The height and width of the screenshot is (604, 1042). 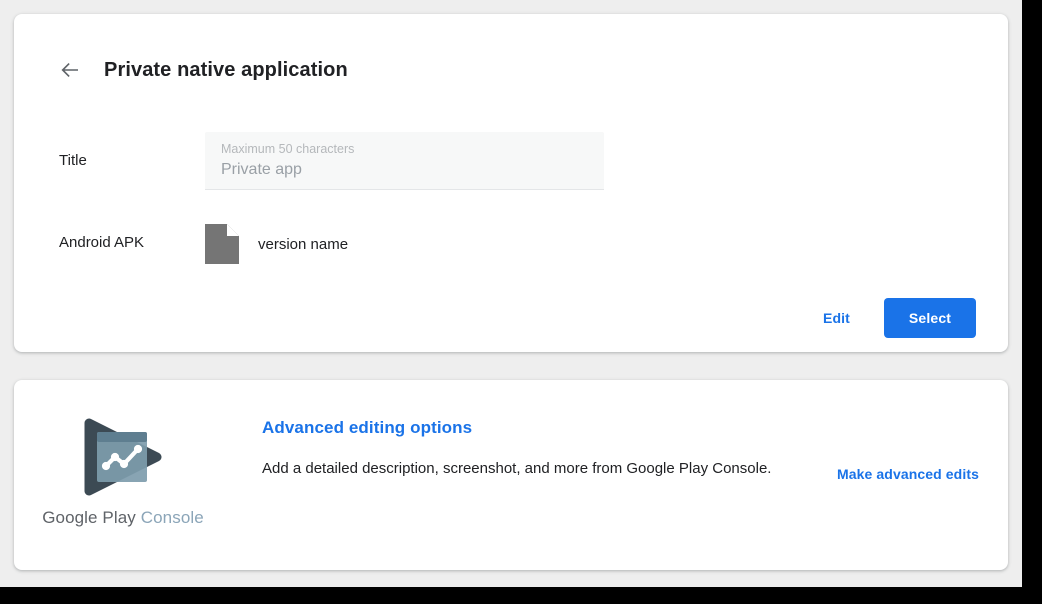 I want to click on card-actions: Edit Select, so click(x=894, y=318).